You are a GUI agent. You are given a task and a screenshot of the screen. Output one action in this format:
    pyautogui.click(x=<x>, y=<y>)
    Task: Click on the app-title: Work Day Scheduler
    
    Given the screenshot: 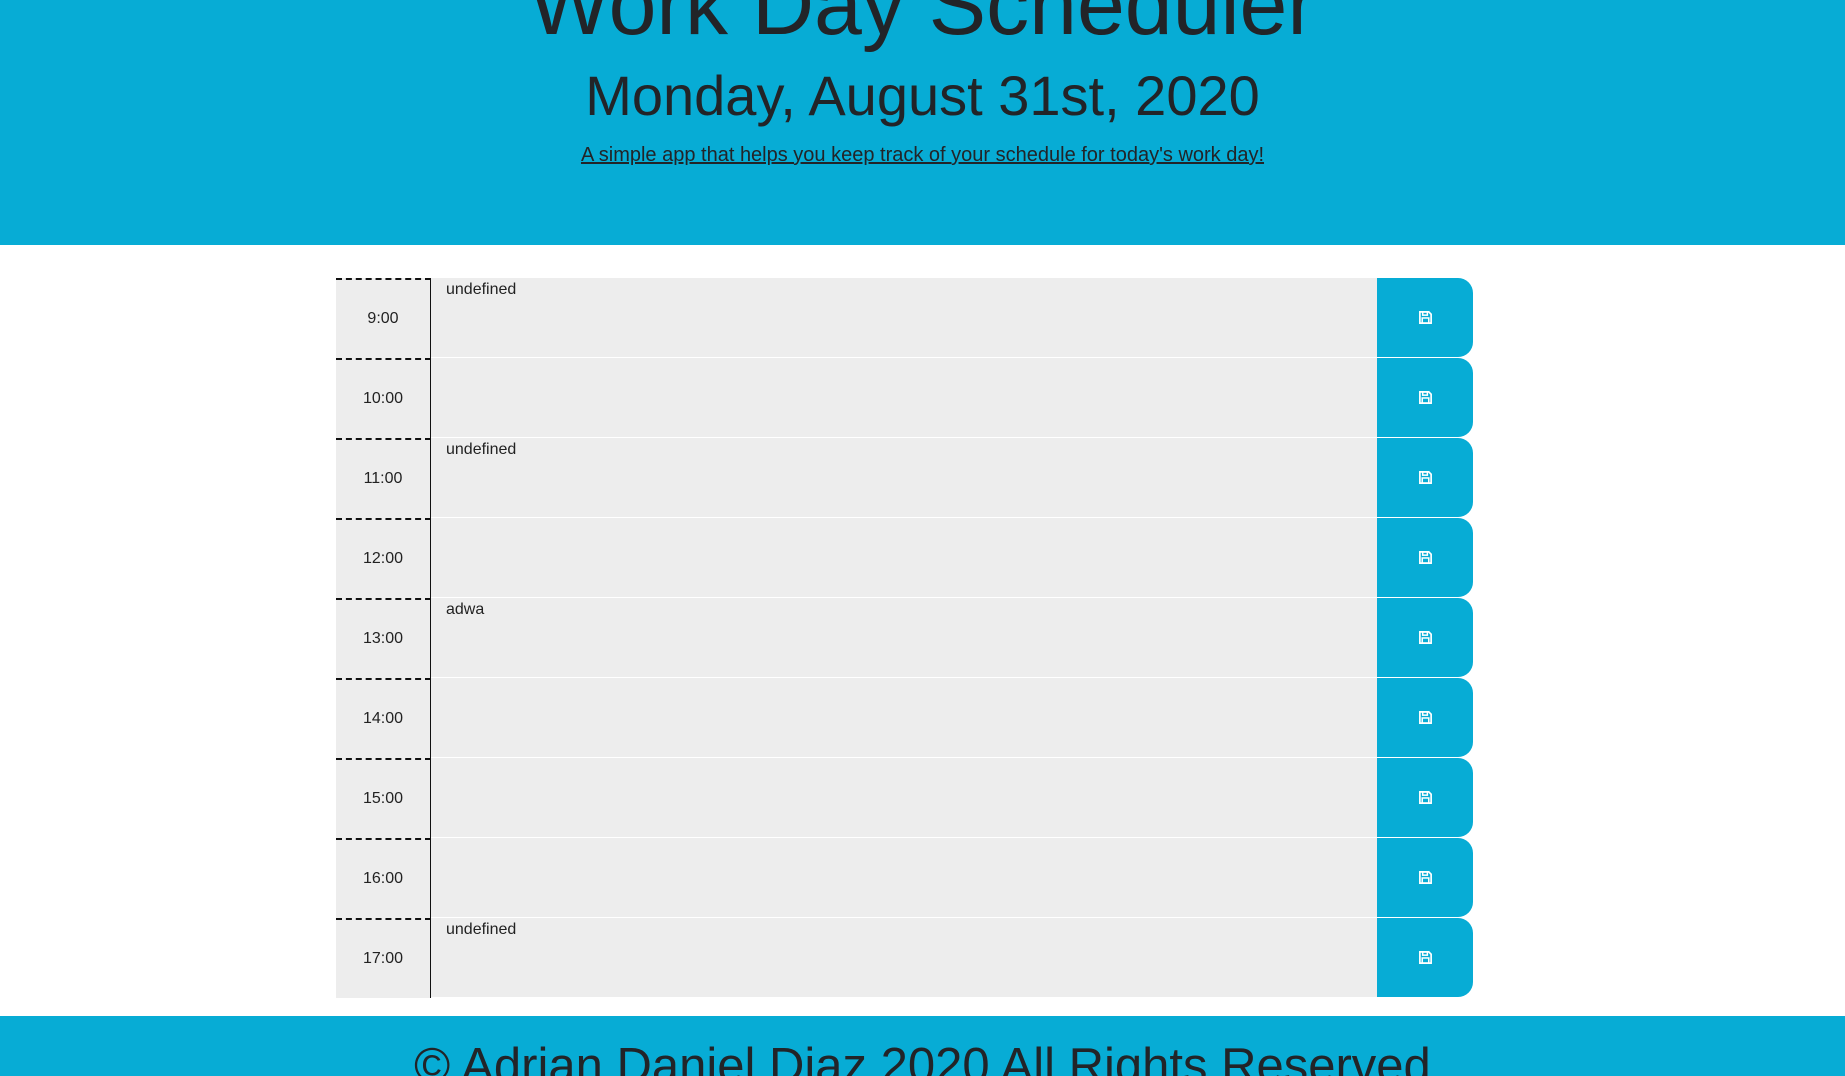 What is the action you would take?
    pyautogui.click(x=922, y=26)
    